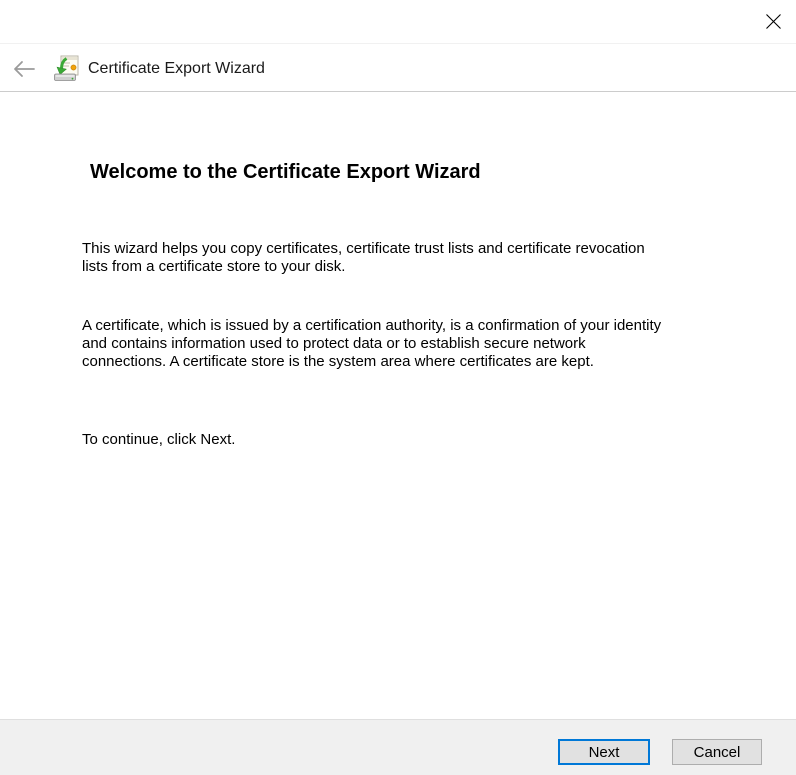 The width and height of the screenshot is (796, 775). I want to click on back-button, so click(24, 69).